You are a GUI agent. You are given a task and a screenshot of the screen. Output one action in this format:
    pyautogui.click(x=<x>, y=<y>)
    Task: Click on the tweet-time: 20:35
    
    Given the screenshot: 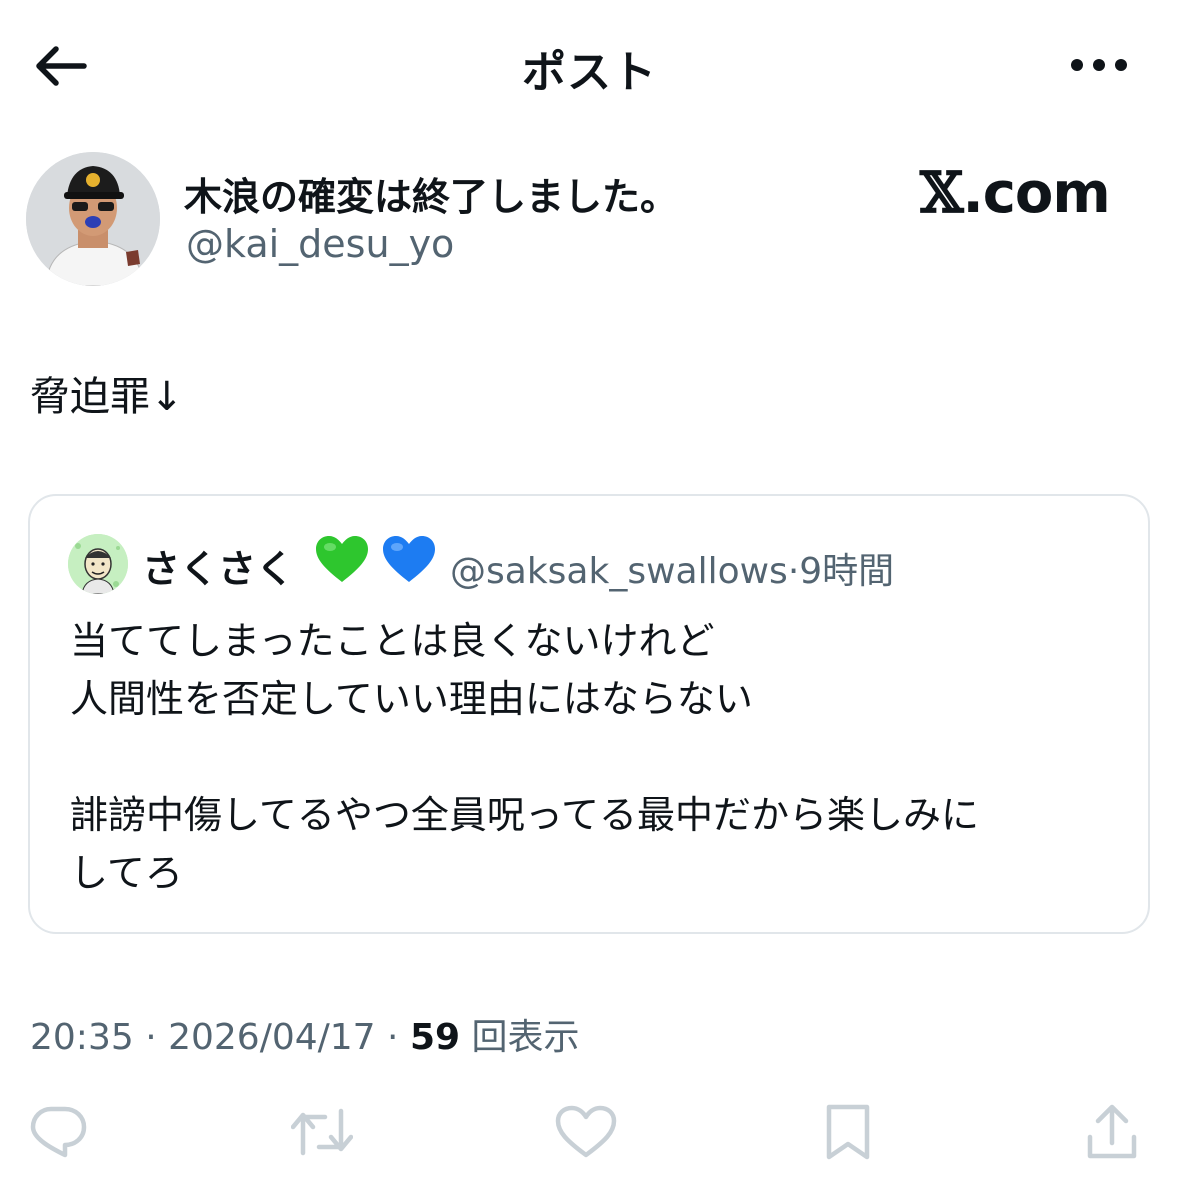 What is the action you would take?
    pyautogui.click(x=82, y=1037)
    